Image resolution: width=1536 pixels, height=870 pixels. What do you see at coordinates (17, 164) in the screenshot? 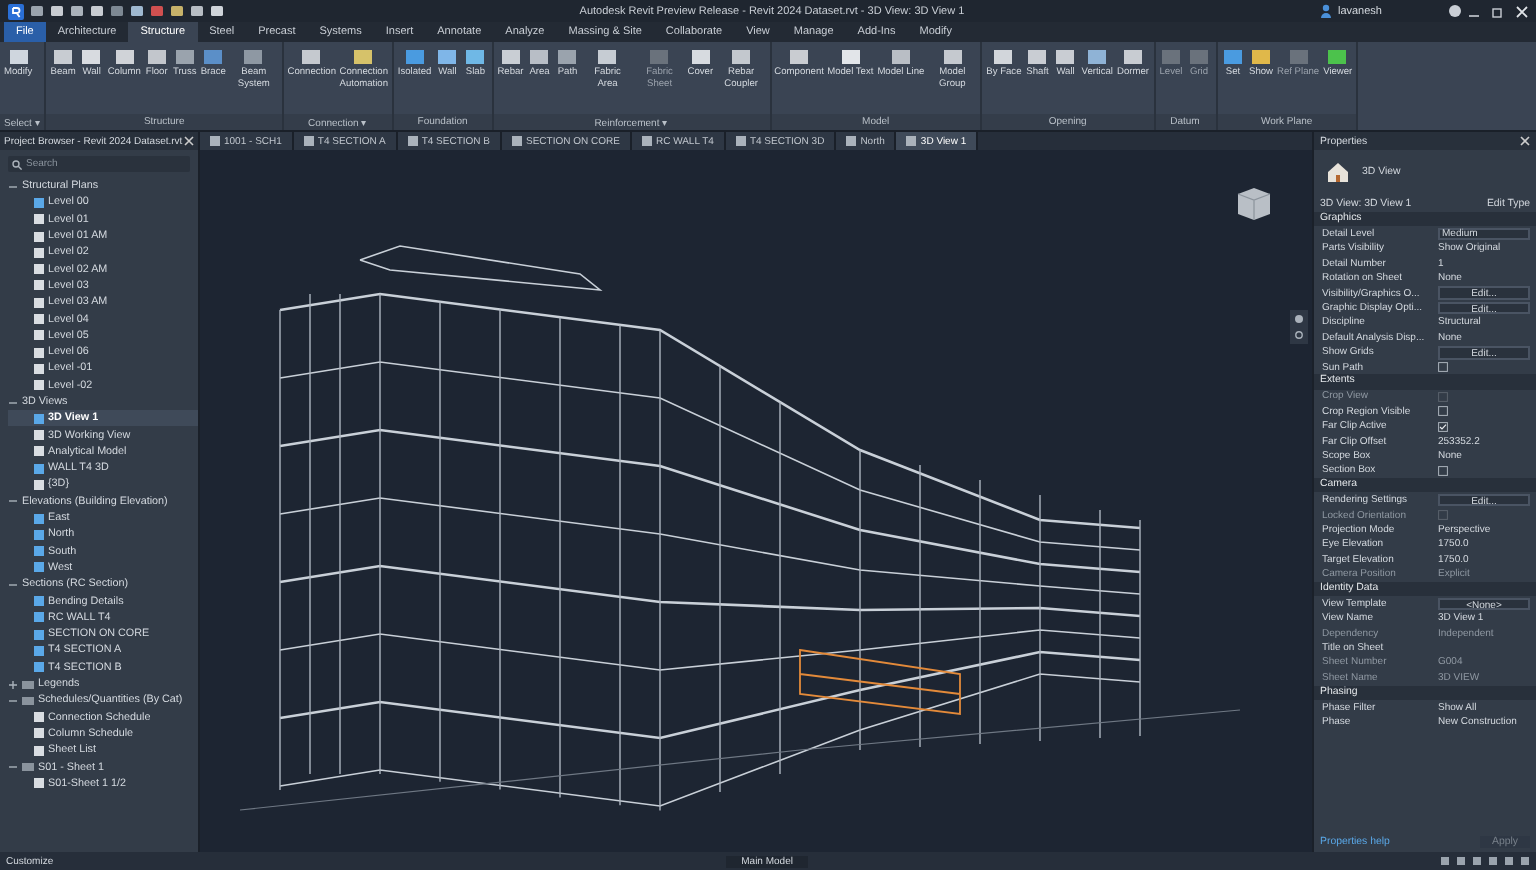
I see `search-icon` at bounding box center [17, 164].